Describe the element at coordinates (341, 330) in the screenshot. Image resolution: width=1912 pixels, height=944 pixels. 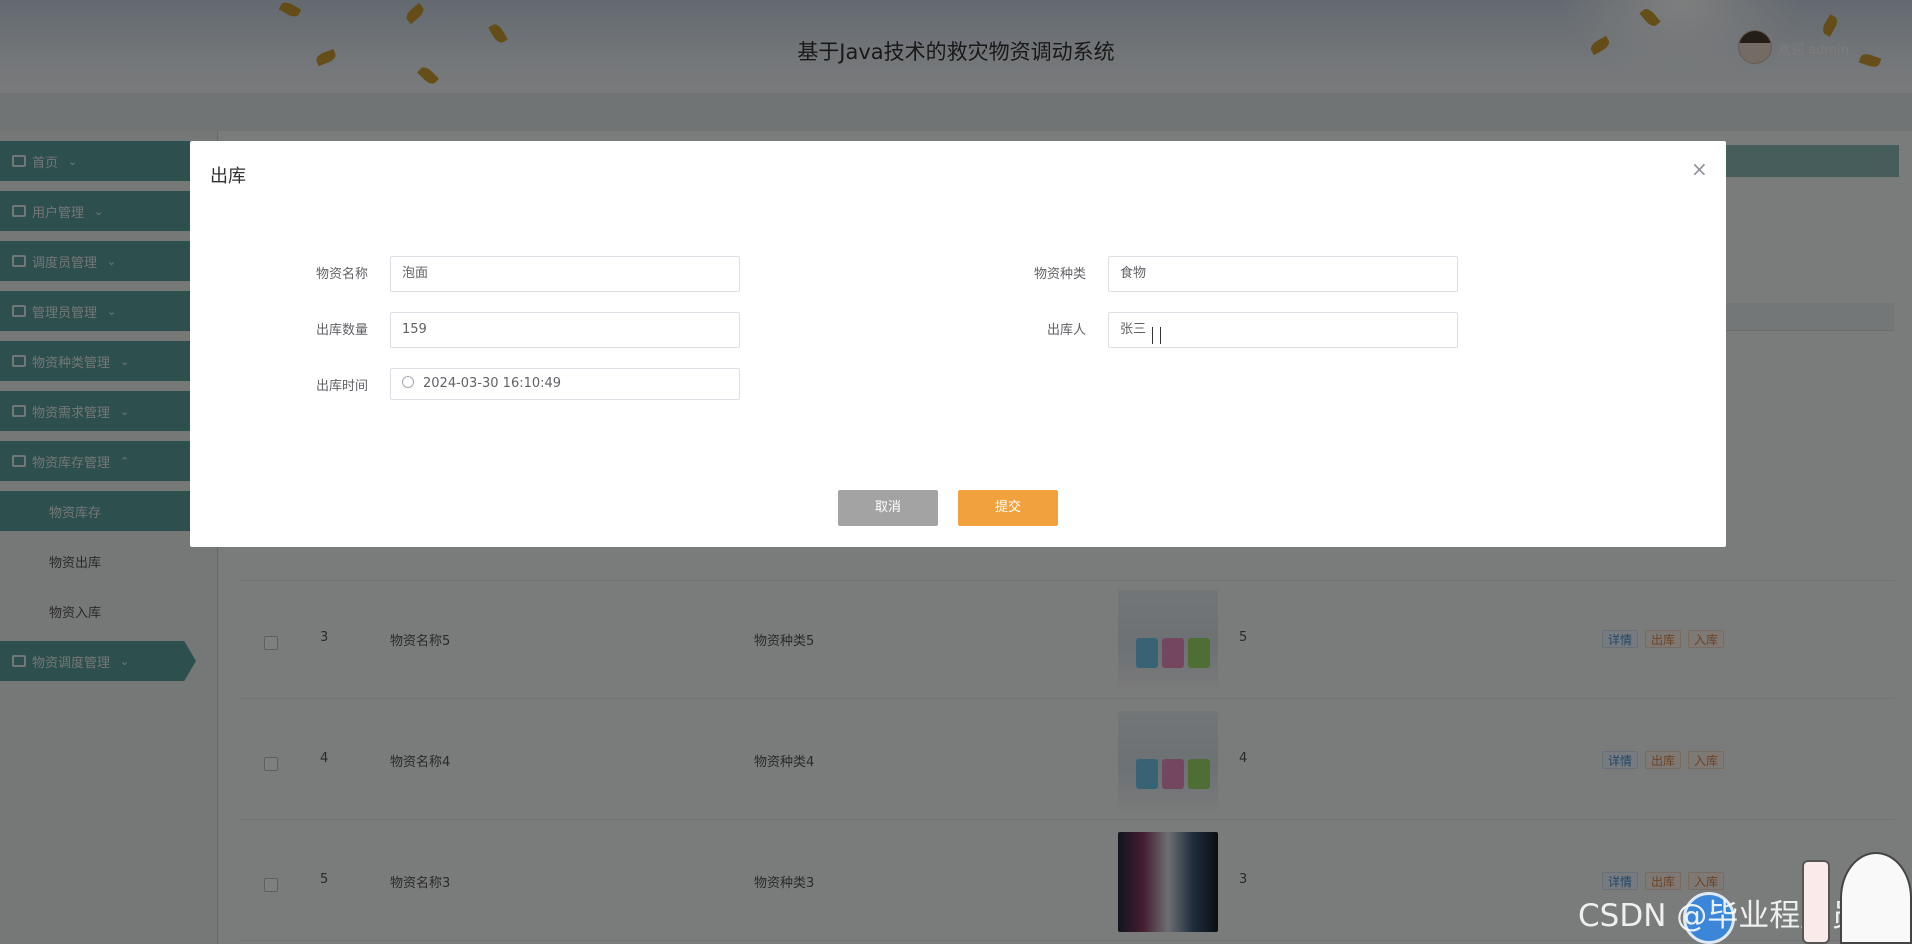
I see `field-label-qty: 出库数量` at that location.